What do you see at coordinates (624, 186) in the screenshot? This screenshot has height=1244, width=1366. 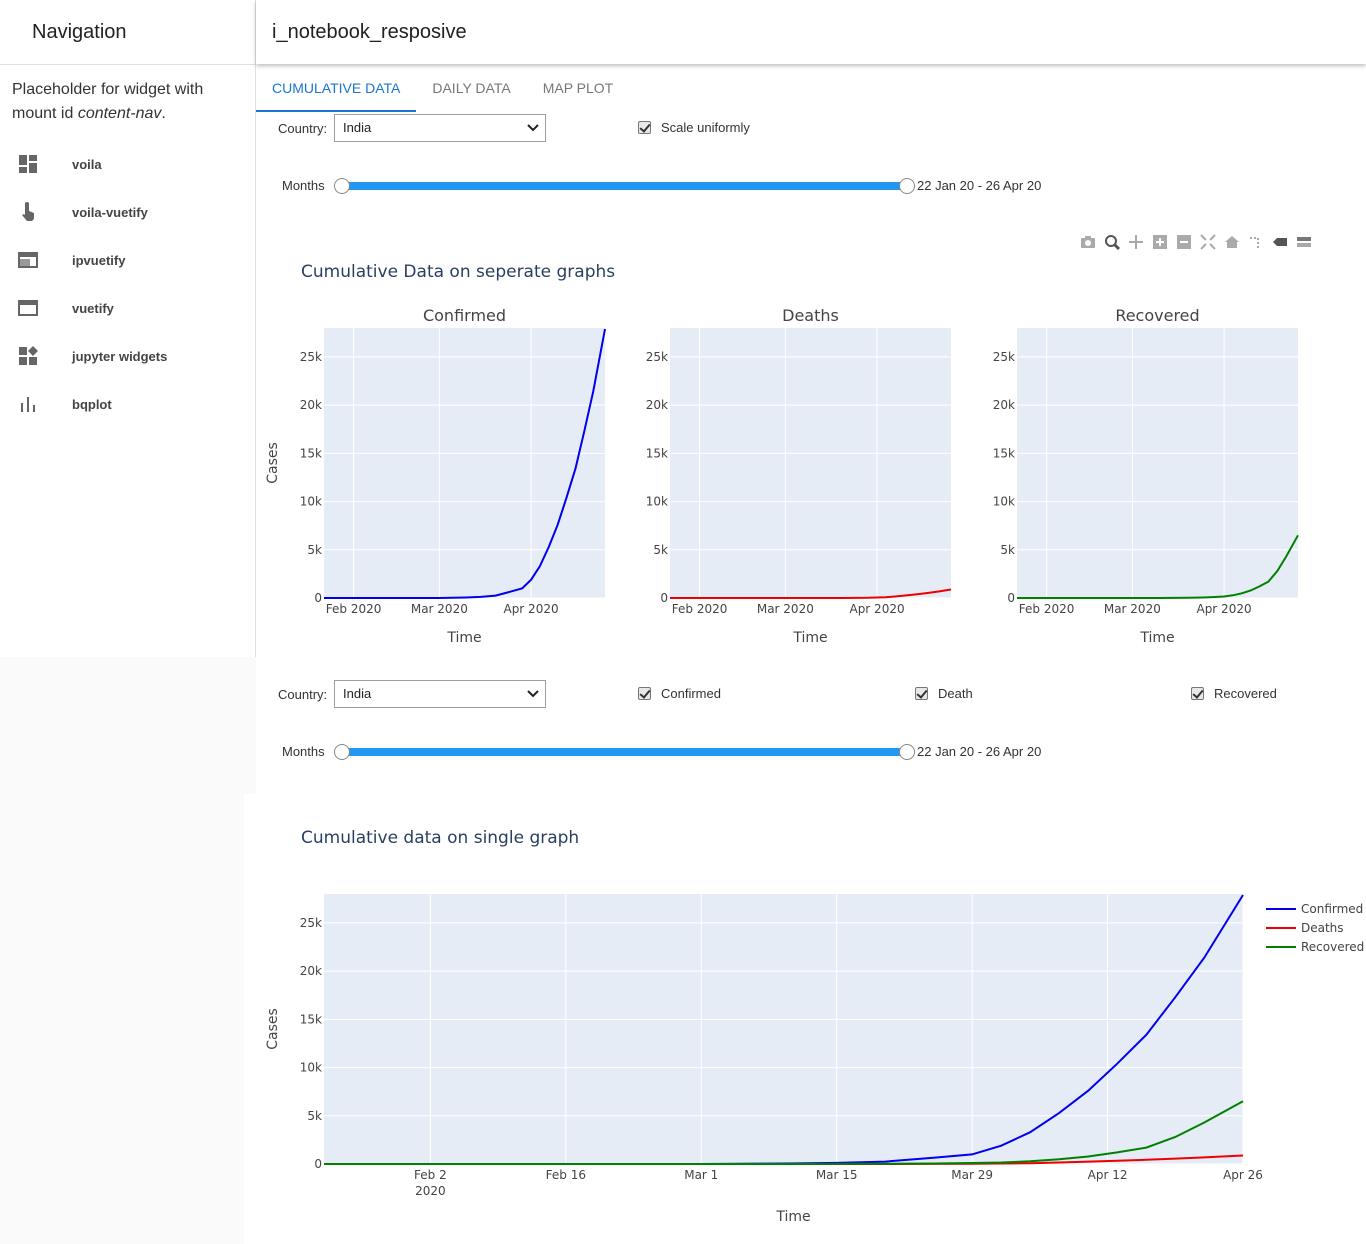 I see `months-slider-track` at bounding box center [624, 186].